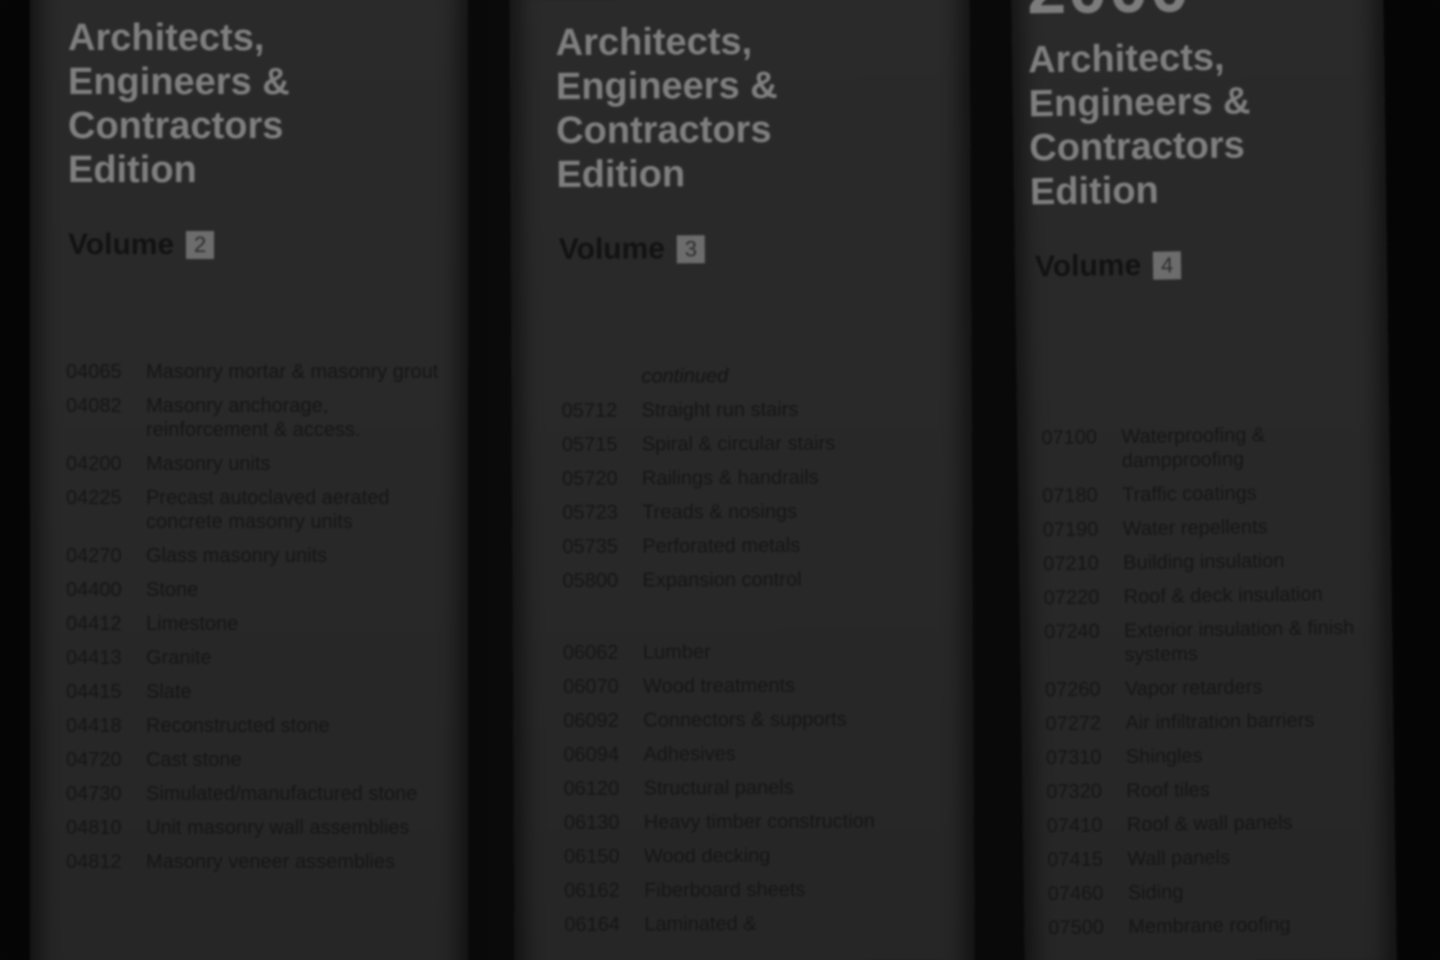 This screenshot has width=1440, height=960. What do you see at coordinates (261, 658) in the screenshot?
I see `list-item: 04413 Granite` at bounding box center [261, 658].